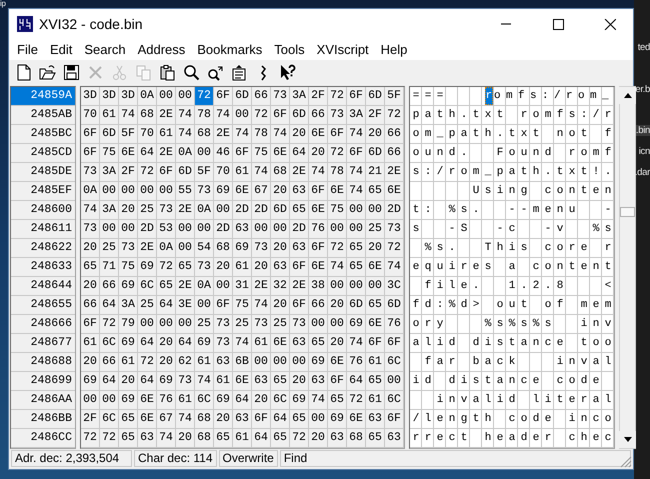 The image size is (650, 479). I want to click on hex-byte-cell: 2D, so click(394, 210).